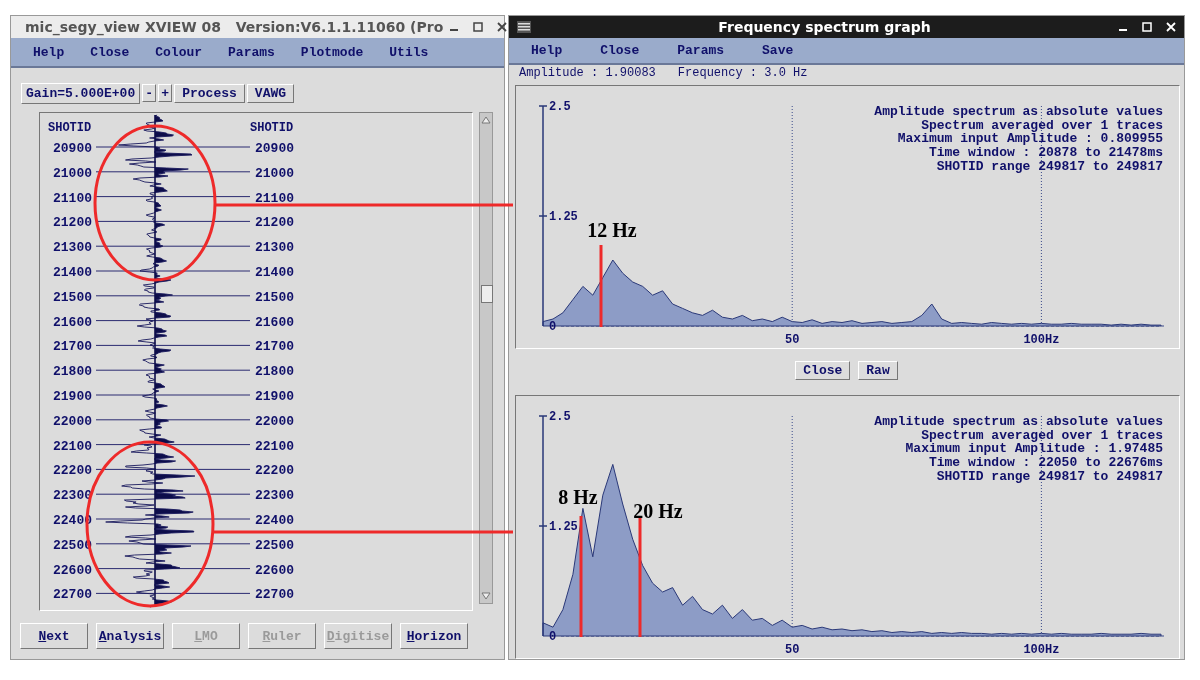 The height and width of the screenshot is (680, 1200). I want to click on tool-button: Process, so click(209, 93).